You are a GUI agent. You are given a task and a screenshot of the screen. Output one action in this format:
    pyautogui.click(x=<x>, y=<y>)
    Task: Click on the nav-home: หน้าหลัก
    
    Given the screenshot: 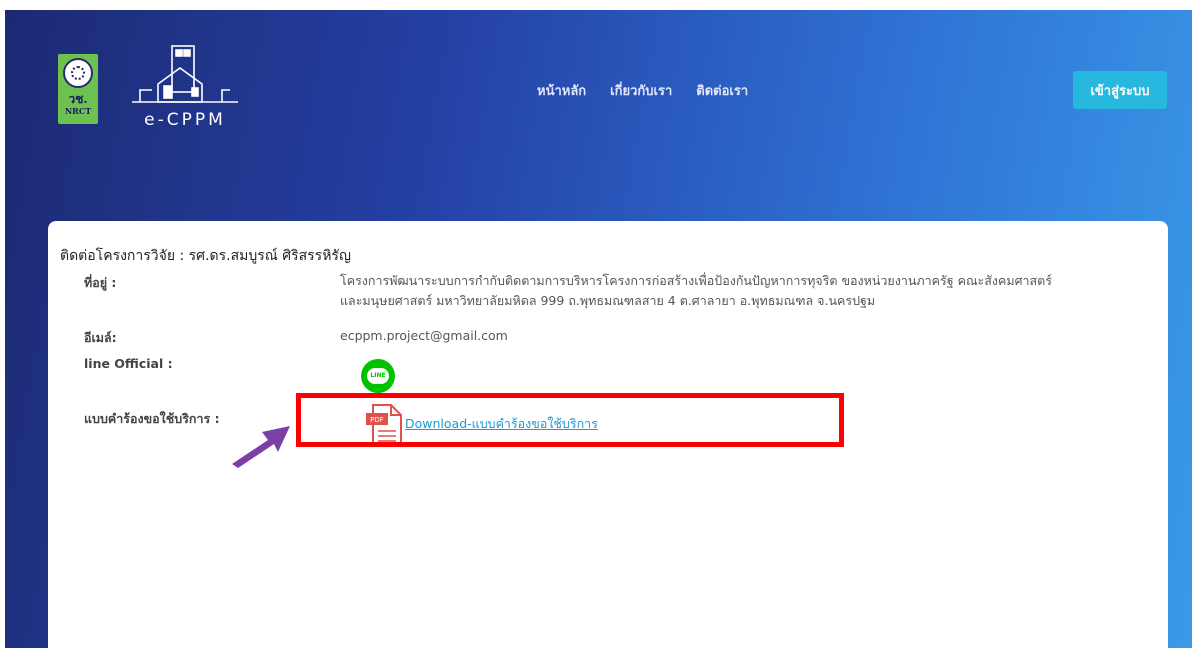 What is the action you would take?
    pyautogui.click(x=561, y=90)
    